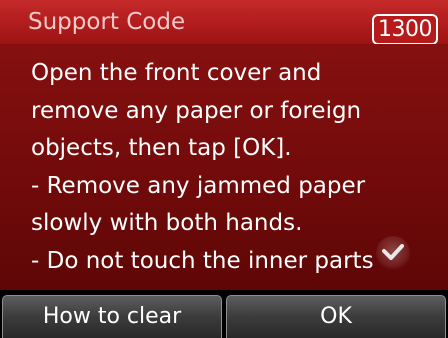 This screenshot has width=448, height=338. I want to click on support-code-badge: 1300, so click(405, 29).